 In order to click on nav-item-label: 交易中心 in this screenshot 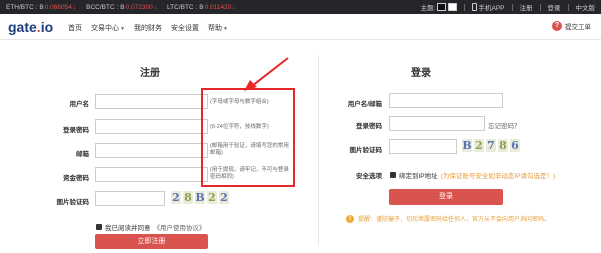, I will do `click(105, 28)`.